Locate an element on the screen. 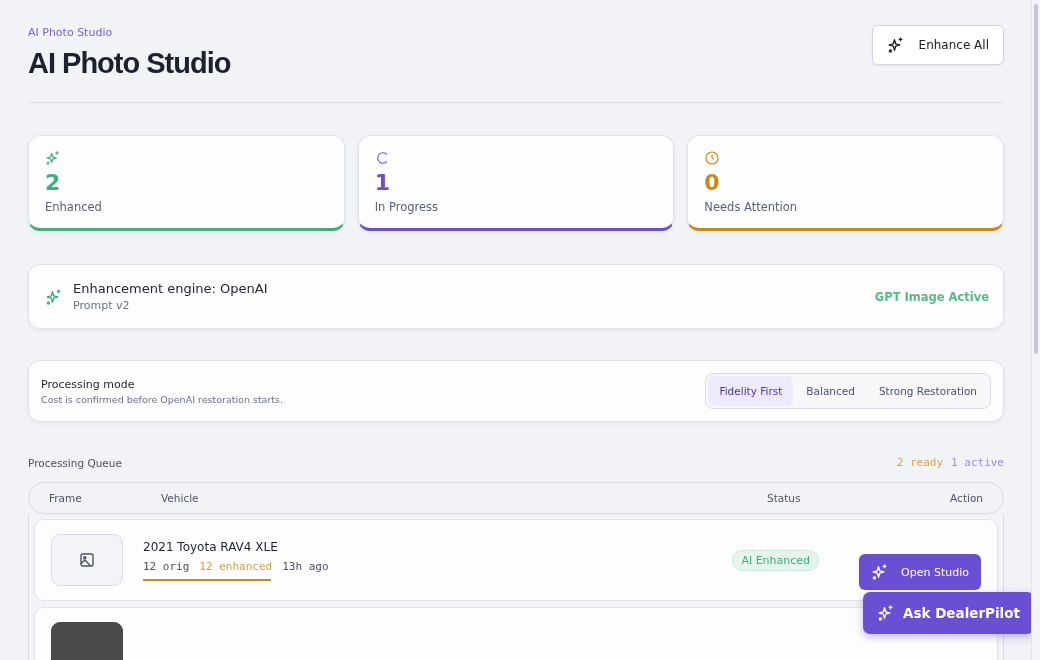  updated-time: 13h ago is located at coordinates (305, 566).